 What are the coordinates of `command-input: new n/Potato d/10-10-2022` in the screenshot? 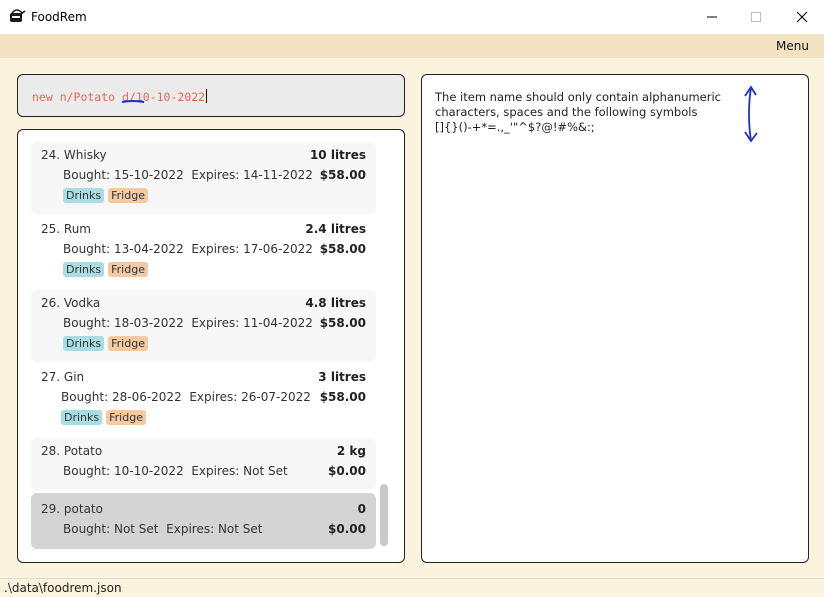 It's located at (211, 95).